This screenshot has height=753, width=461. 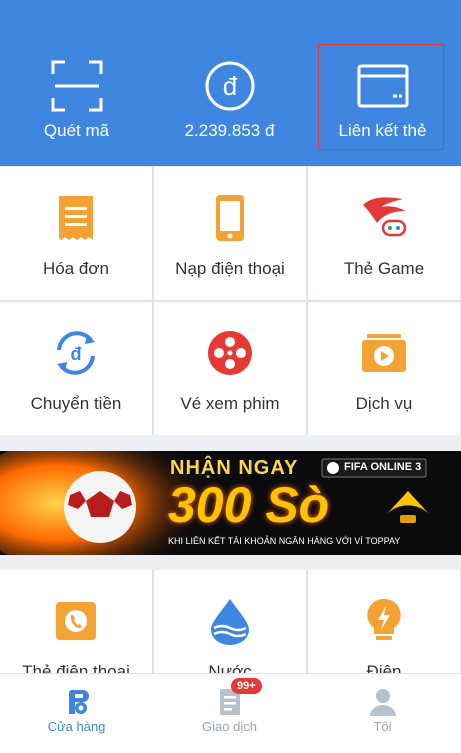 I want to click on store-icon, so click(x=78, y=702).